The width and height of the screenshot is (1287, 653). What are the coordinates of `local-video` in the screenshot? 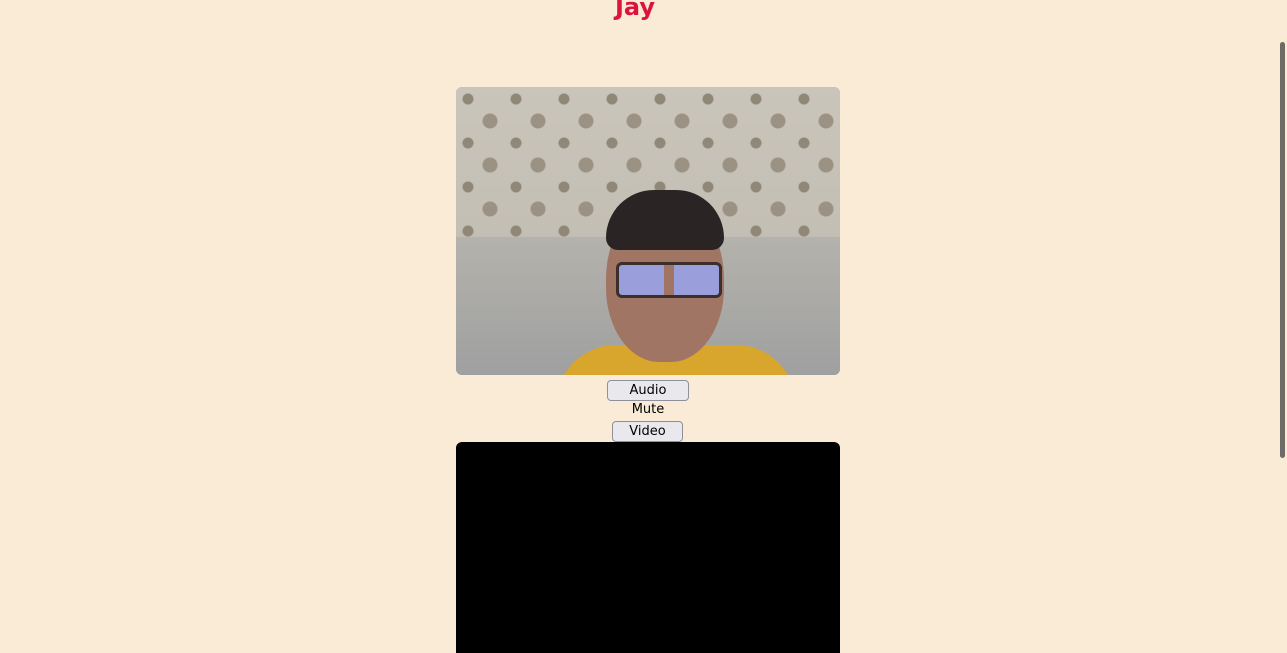 It's located at (648, 231).